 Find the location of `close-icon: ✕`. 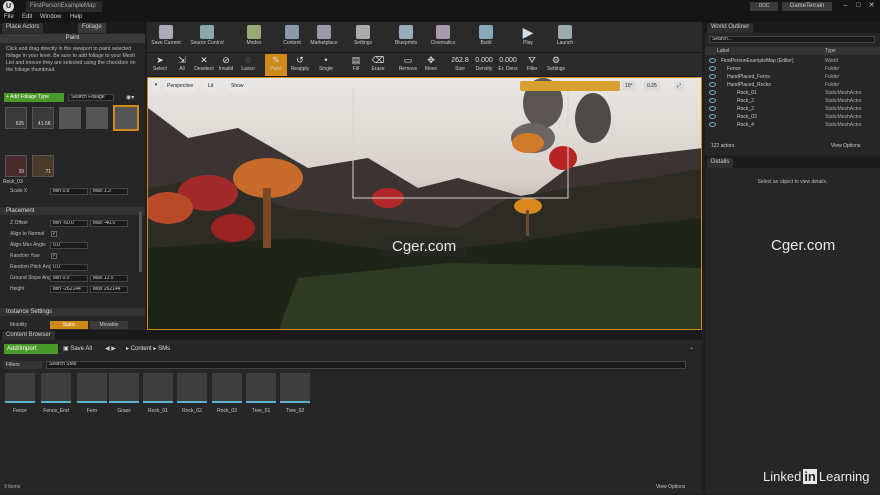

close-icon: ✕ is located at coordinates (871, 6).